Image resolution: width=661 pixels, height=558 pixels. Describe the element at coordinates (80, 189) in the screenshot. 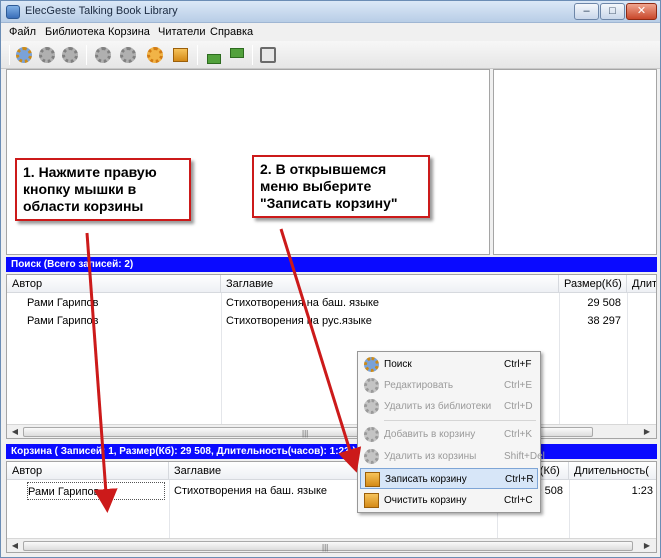

I see `annotation-line: кнопку мышки в` at that location.